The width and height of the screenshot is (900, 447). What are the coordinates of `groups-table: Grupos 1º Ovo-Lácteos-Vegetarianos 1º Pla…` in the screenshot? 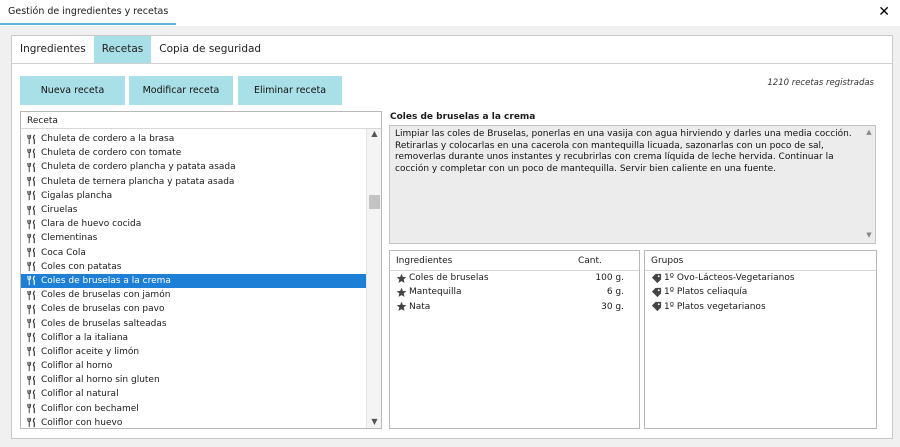 It's located at (760, 339).